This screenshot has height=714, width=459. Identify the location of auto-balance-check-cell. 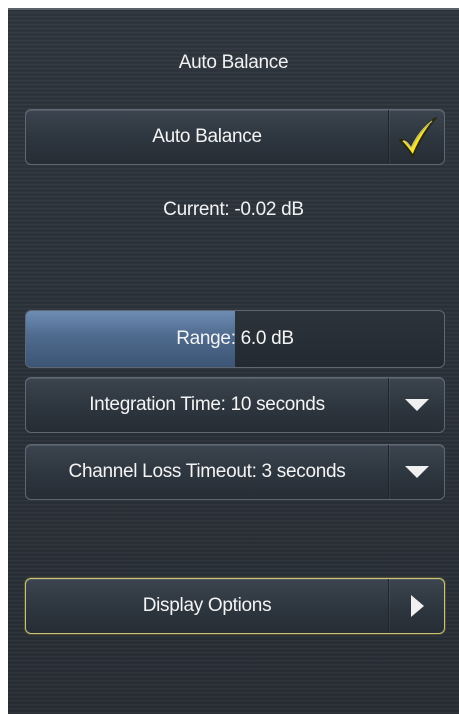
(416, 137).